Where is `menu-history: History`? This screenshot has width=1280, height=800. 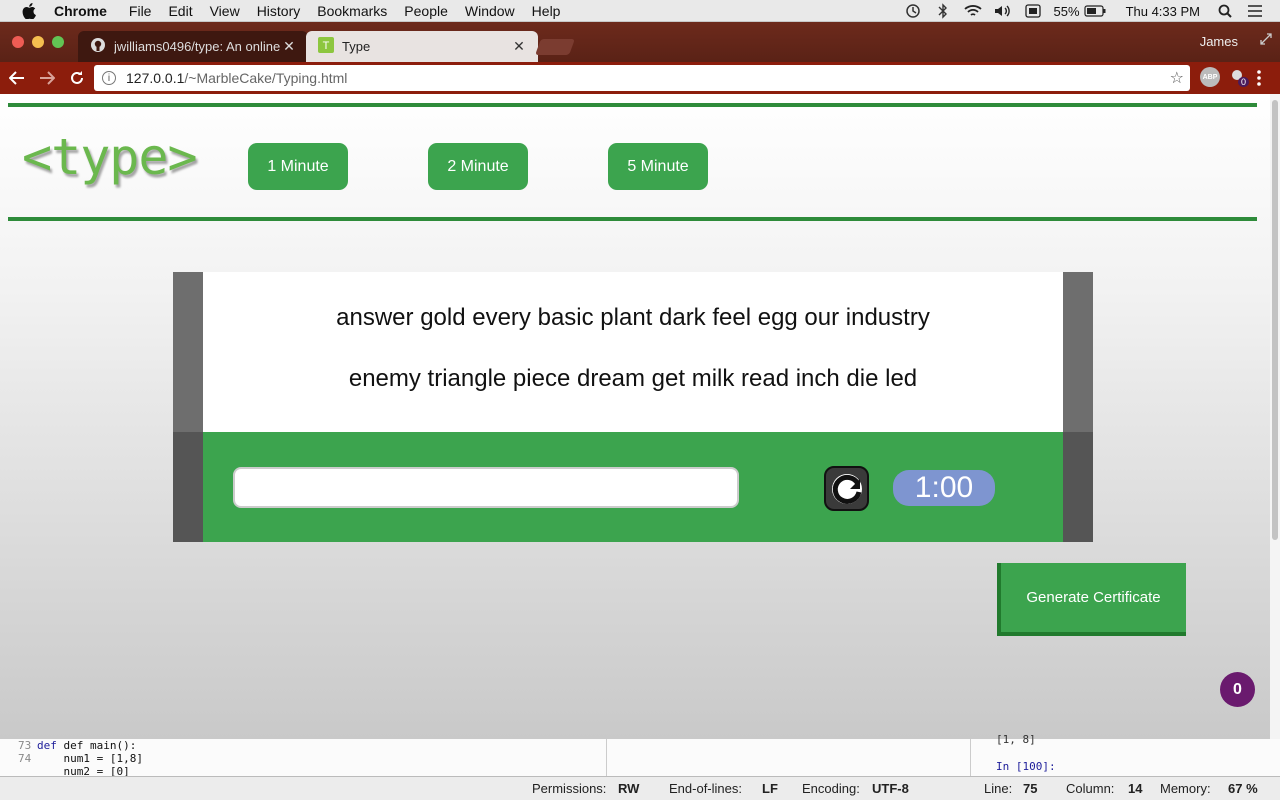 menu-history: History is located at coordinates (279, 11).